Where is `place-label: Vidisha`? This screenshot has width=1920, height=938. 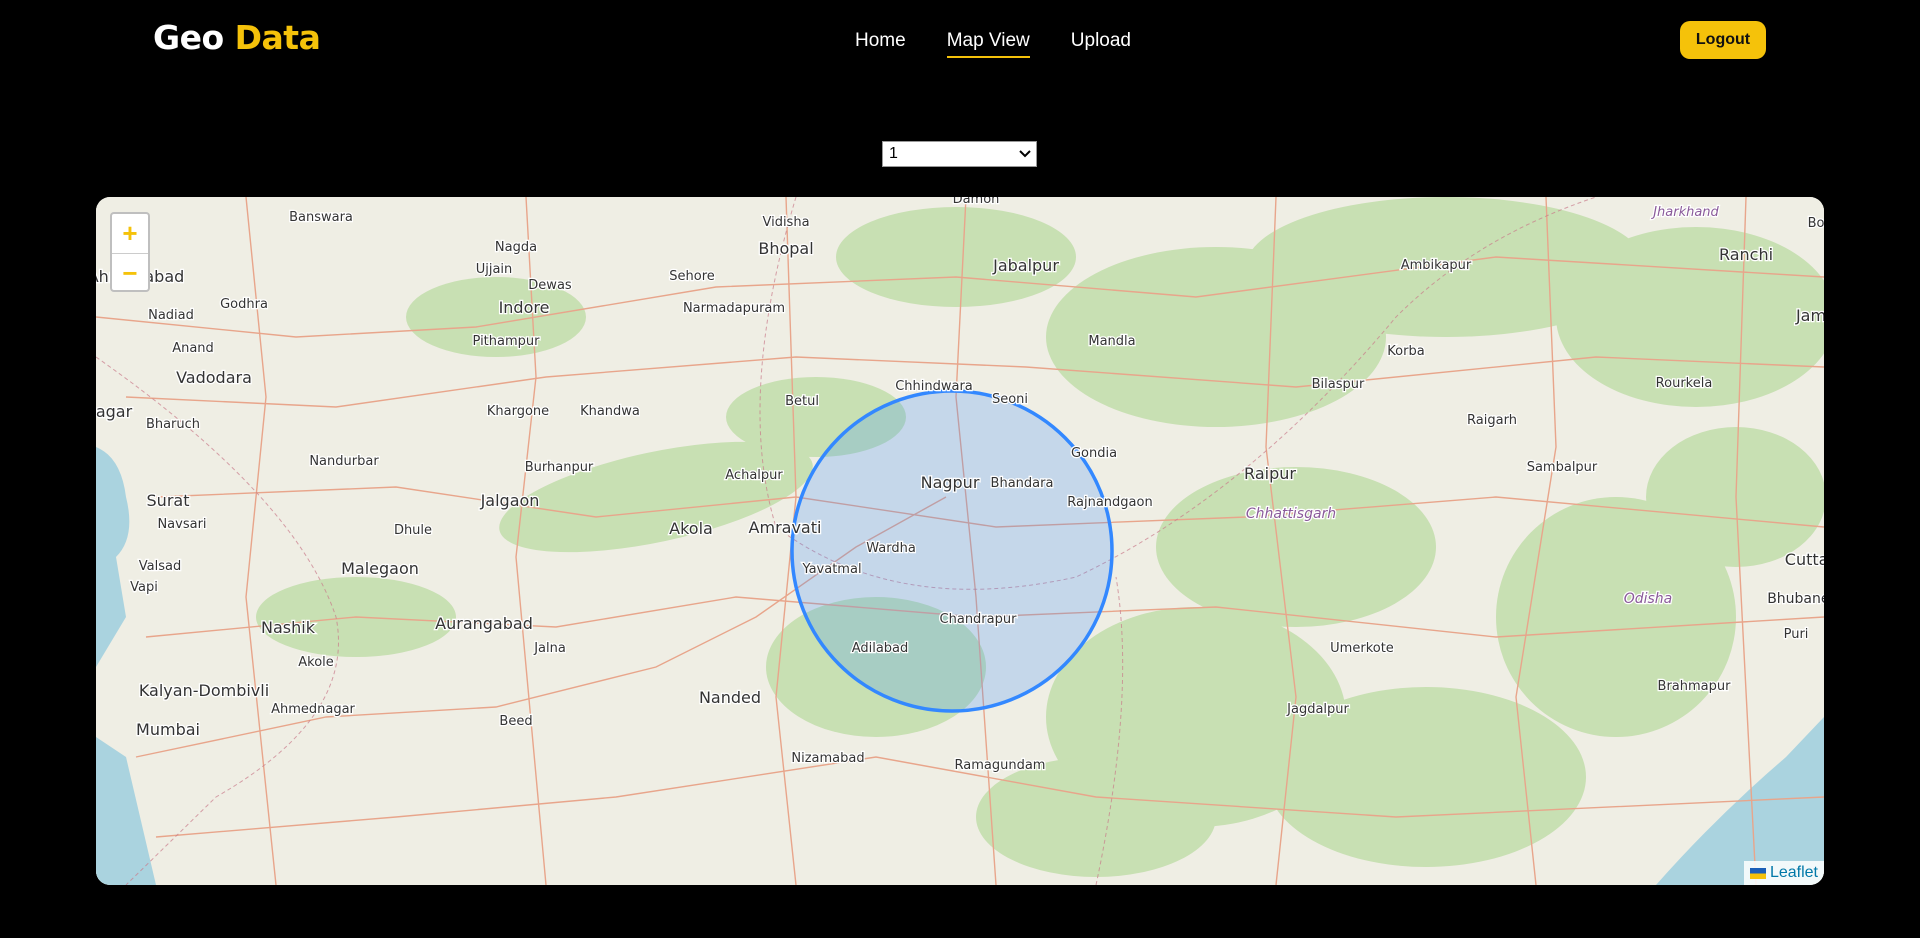 place-label: Vidisha is located at coordinates (785, 222).